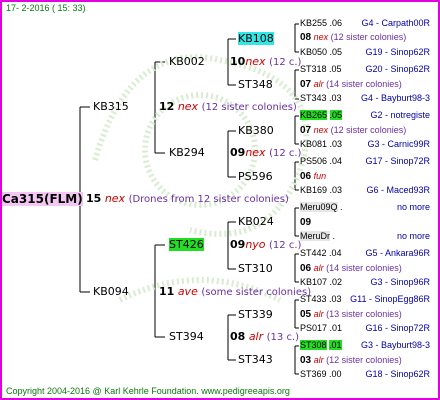 Image resolution: width=440 pixels, height=400 pixels. I want to click on gen4-mid-row: 06 fun, so click(313, 176).